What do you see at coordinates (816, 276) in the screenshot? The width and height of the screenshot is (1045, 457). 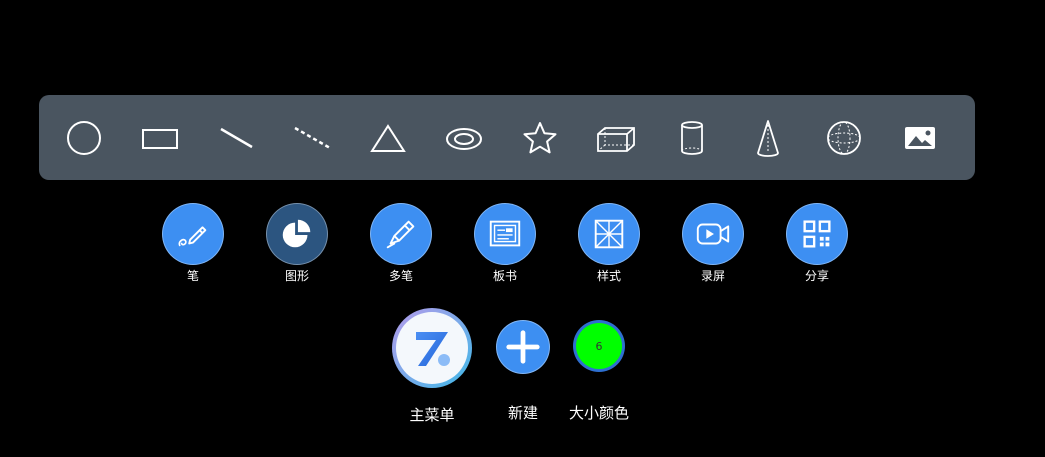 I see `tool-label: 分享` at bounding box center [816, 276].